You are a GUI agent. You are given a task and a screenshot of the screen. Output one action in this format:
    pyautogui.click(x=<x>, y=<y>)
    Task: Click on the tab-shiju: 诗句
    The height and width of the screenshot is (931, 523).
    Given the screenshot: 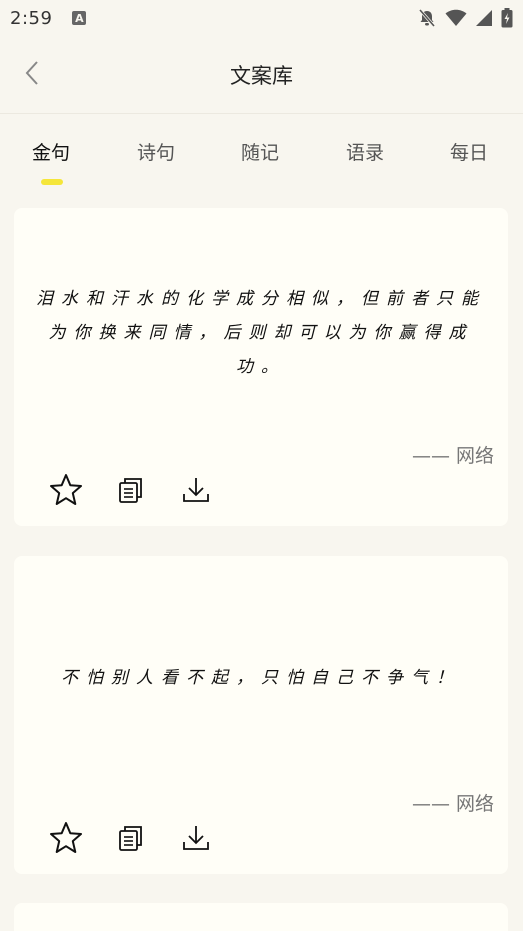 What is the action you would take?
    pyautogui.click(x=156, y=151)
    